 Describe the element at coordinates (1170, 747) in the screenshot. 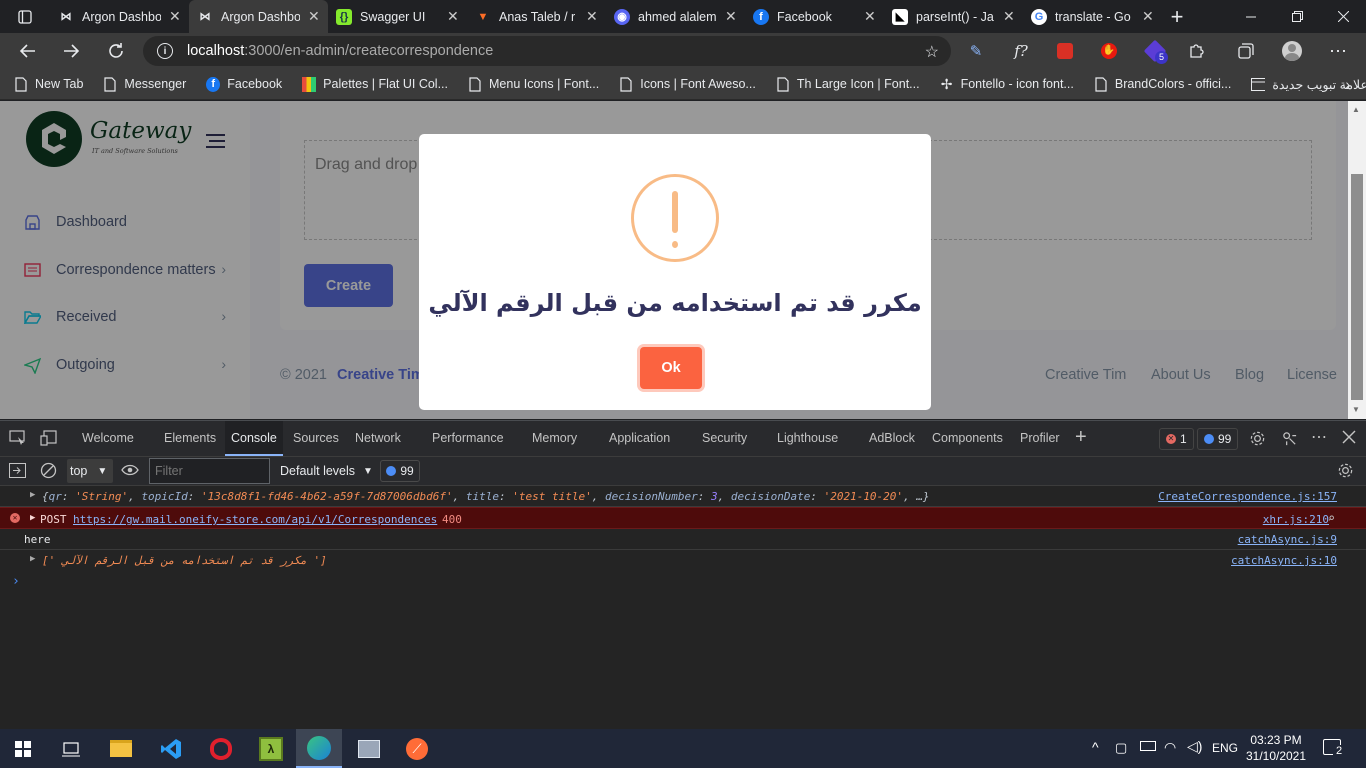

I see `wifi-icon: ◠` at that location.